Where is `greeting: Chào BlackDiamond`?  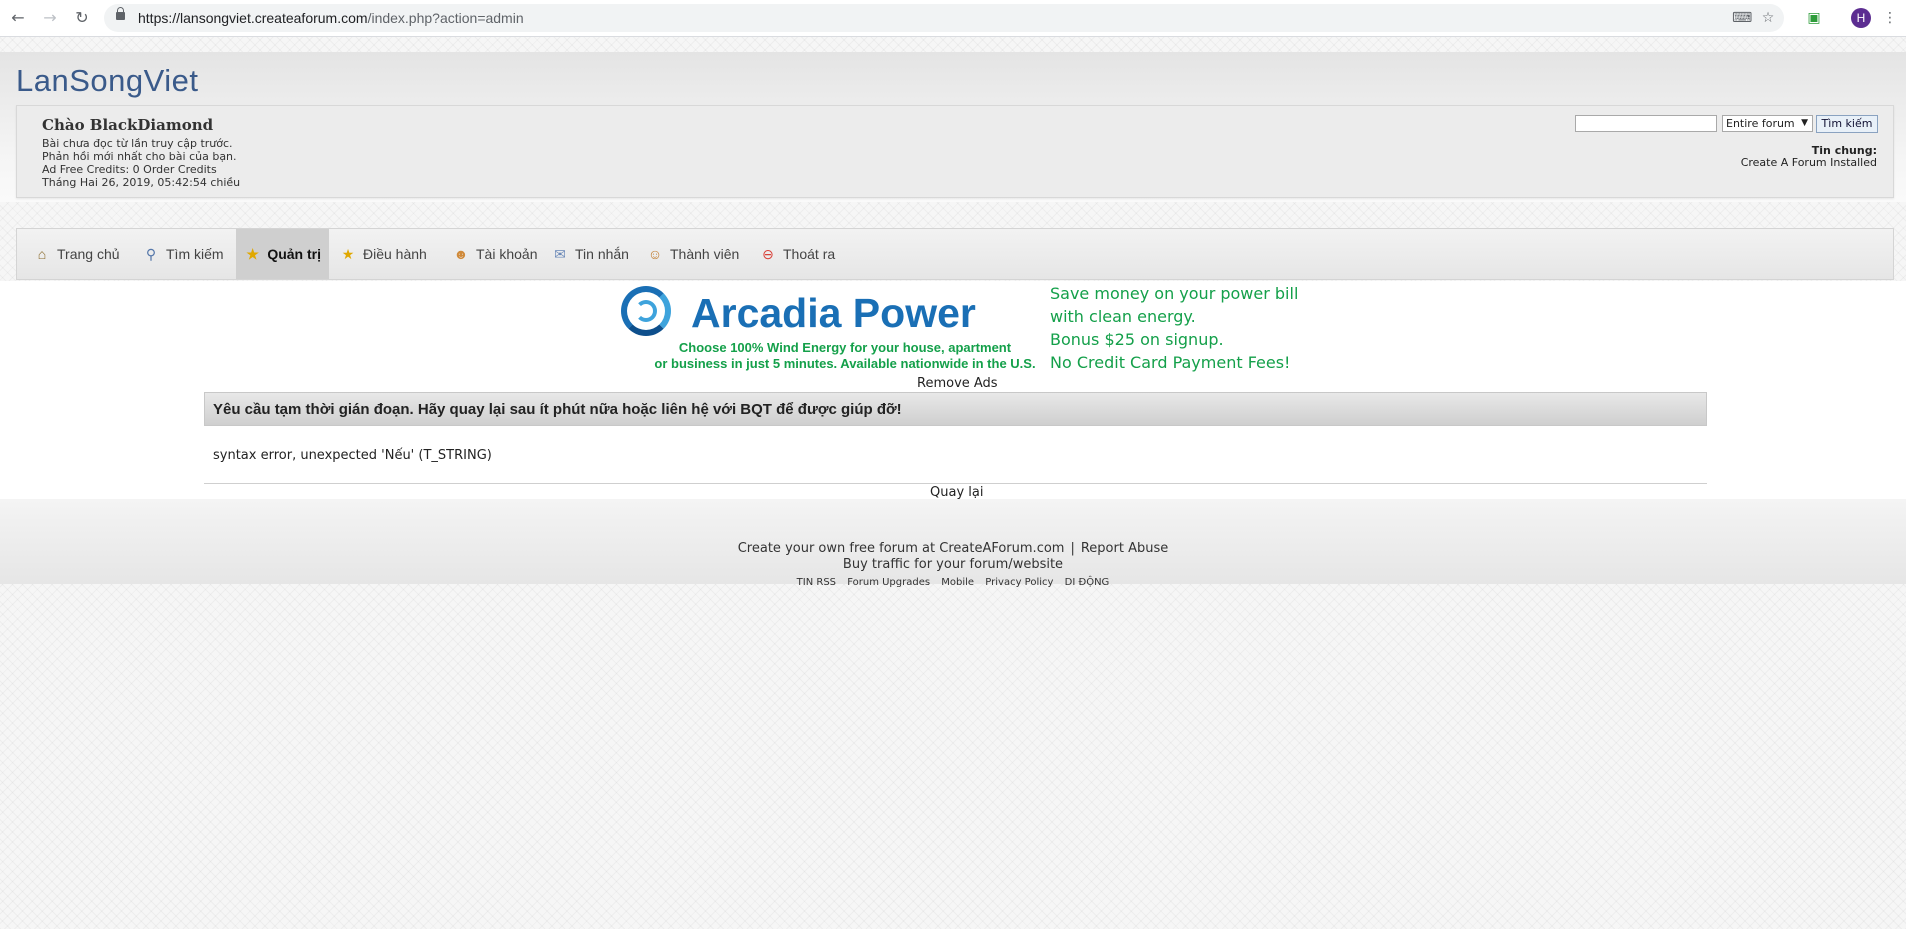 greeting: Chào BlackDiamond is located at coordinates (128, 125).